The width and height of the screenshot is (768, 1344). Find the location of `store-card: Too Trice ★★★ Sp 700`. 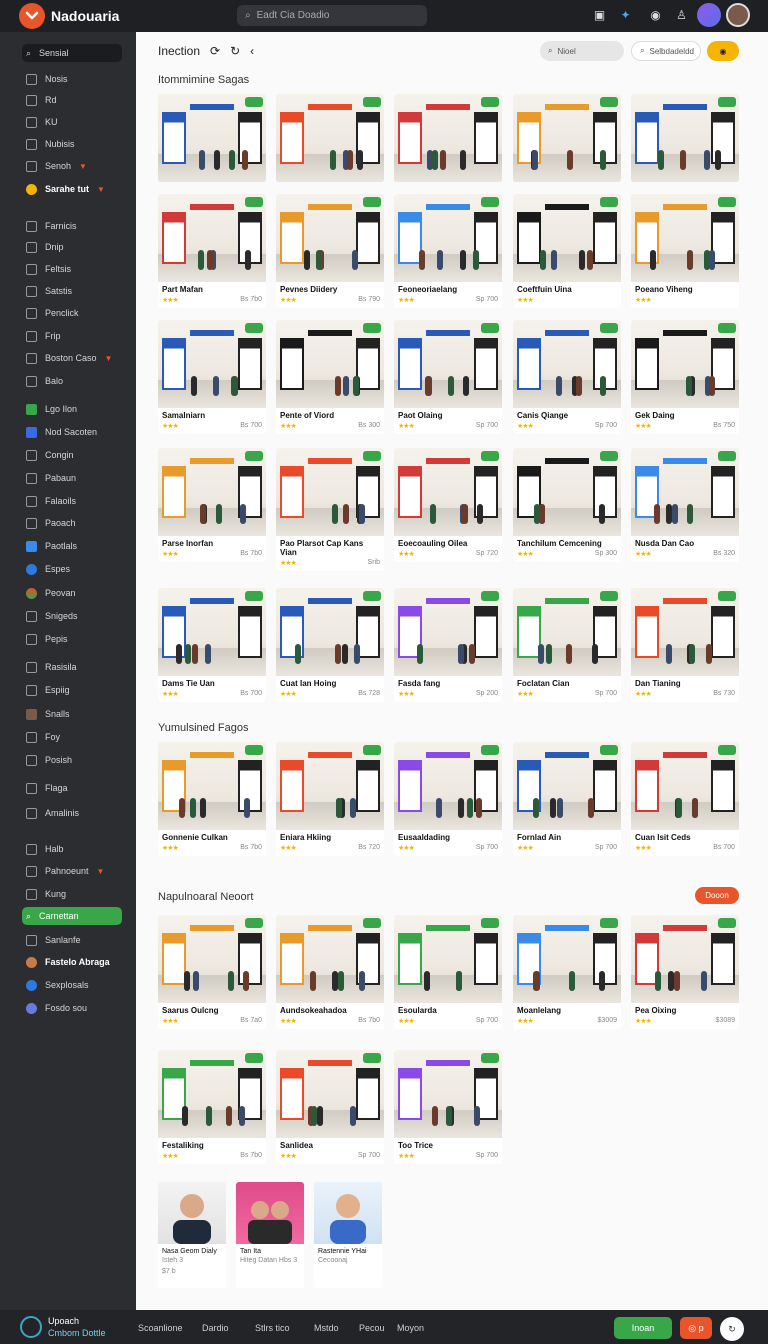

store-card: Too Trice ★★★ Sp 700 is located at coordinates (448, 1107).